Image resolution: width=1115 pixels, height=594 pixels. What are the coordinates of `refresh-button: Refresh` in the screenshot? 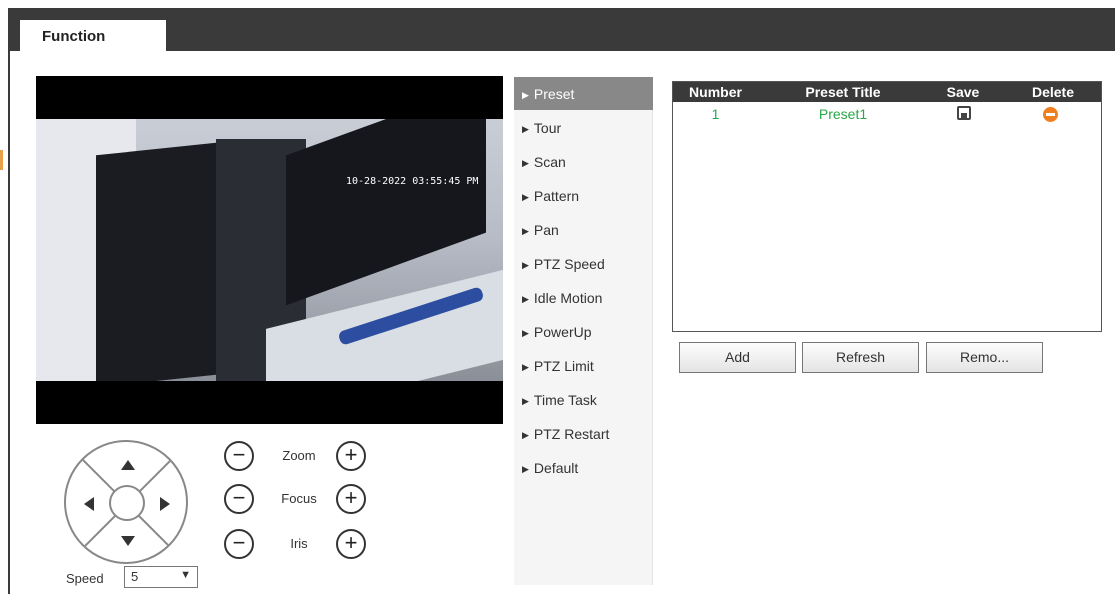 It's located at (860, 357).